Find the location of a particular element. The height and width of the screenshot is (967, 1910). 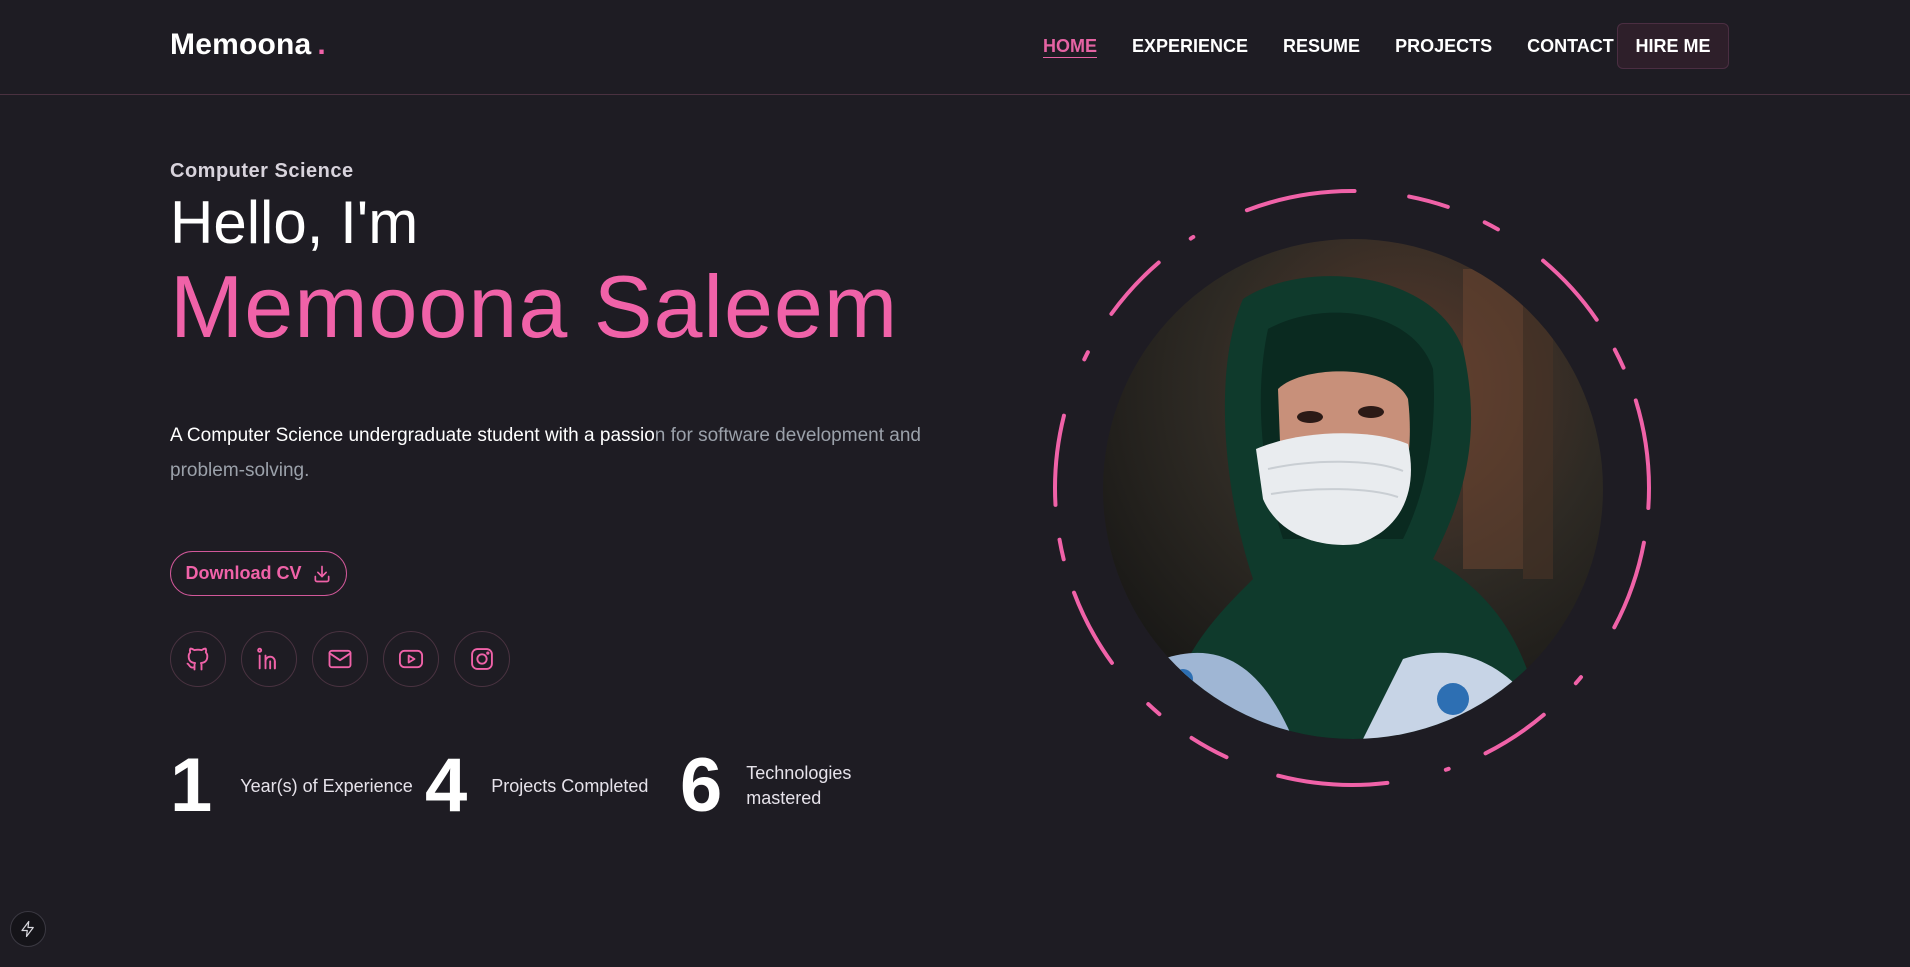

instagram-icon is located at coordinates (482, 659).